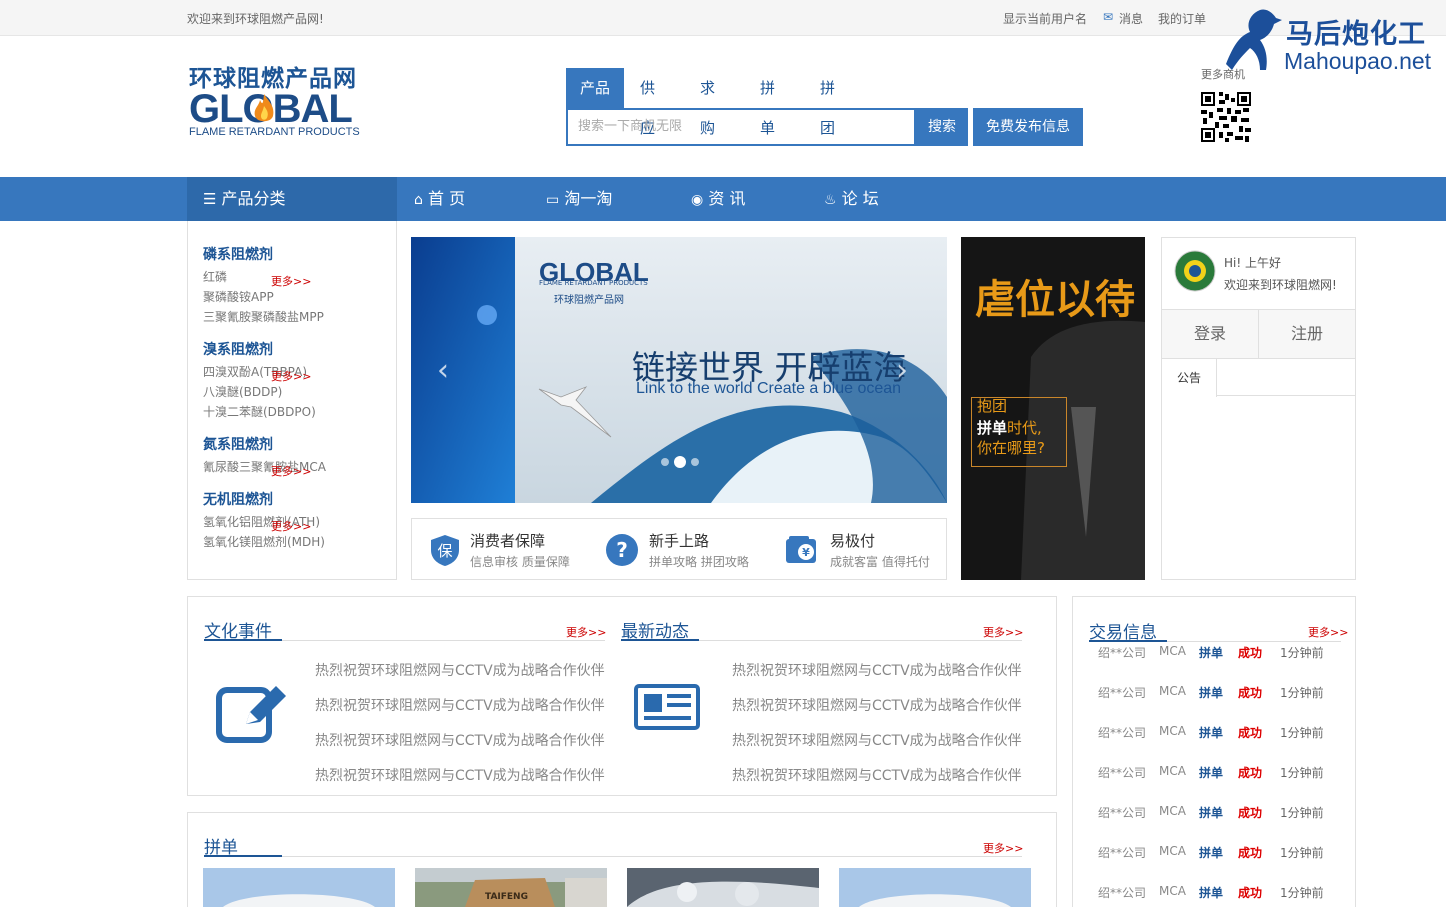 The image size is (1446, 907). What do you see at coordinates (589, 300) in the screenshot?
I see `banner-brand-cn: 环球阻燃产品网` at bounding box center [589, 300].